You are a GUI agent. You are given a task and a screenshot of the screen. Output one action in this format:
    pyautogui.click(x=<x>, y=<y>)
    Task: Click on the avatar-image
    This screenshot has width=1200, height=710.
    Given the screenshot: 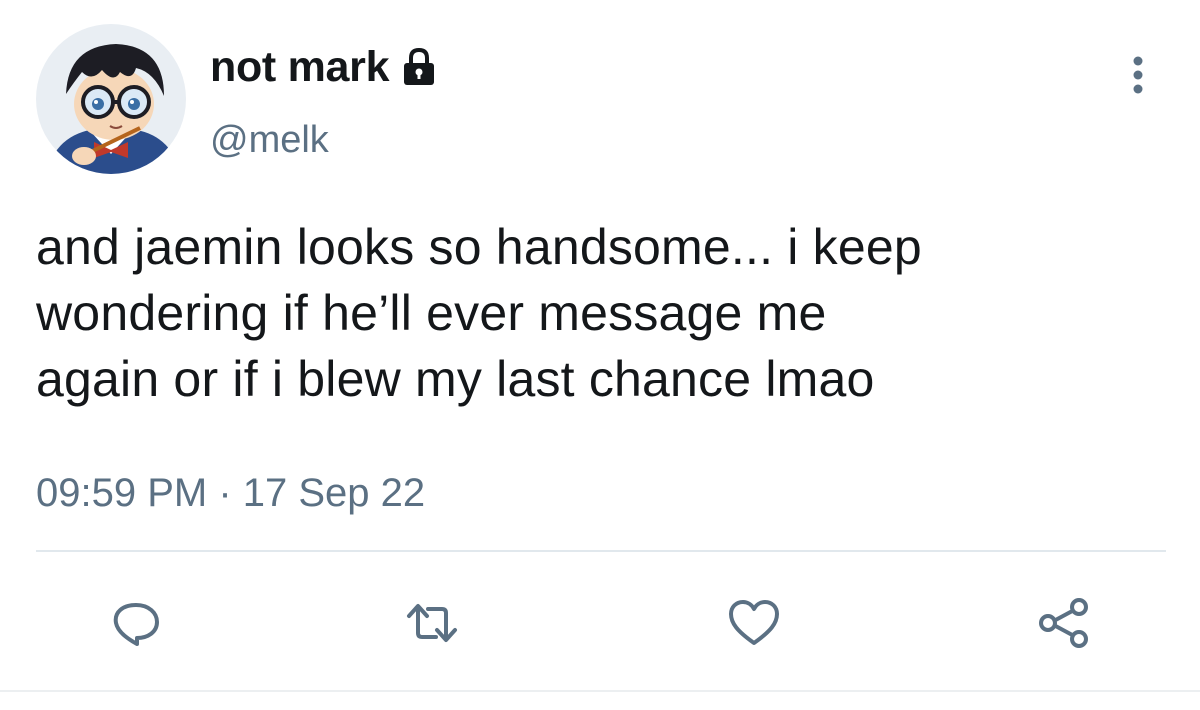 What is the action you would take?
    pyautogui.click(x=111, y=99)
    